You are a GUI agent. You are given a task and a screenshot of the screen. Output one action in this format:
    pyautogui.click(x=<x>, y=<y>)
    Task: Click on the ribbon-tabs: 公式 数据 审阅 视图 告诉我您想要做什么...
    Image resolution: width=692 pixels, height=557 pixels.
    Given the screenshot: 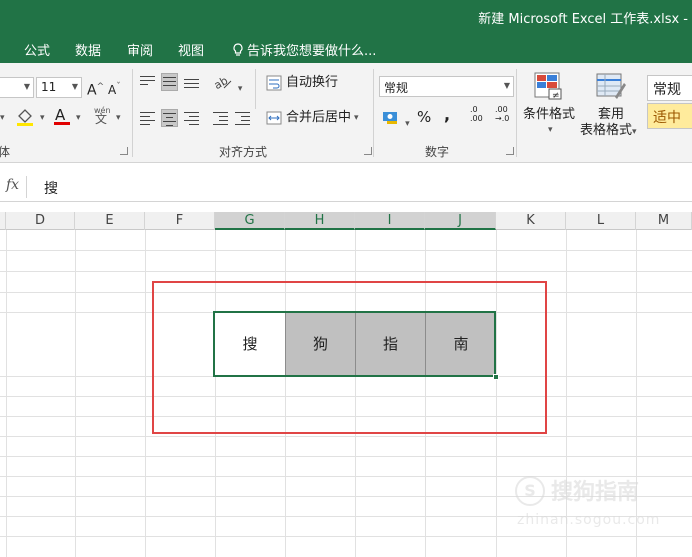 What is the action you would take?
    pyautogui.click(x=346, y=48)
    